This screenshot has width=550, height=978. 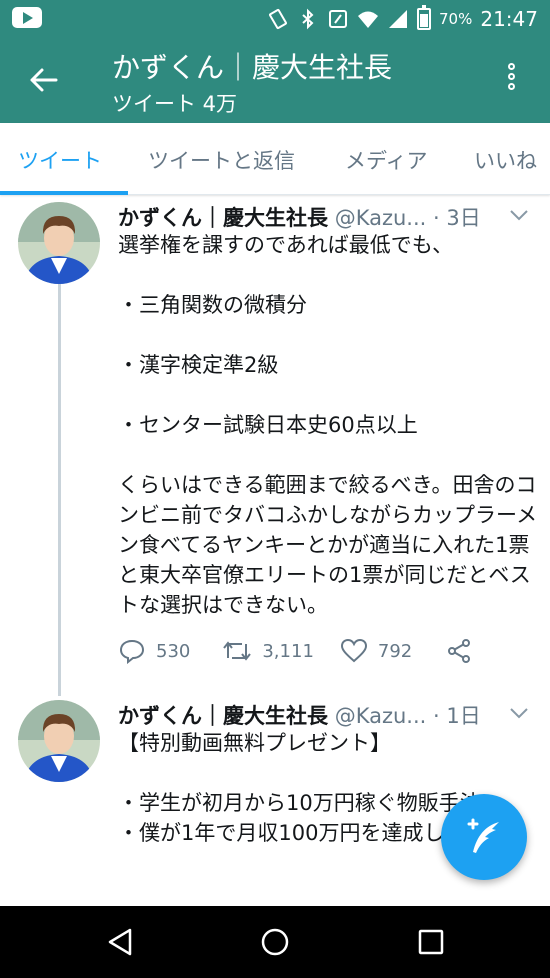 I want to click on retweet-button: 3,111, so click(x=268, y=651).